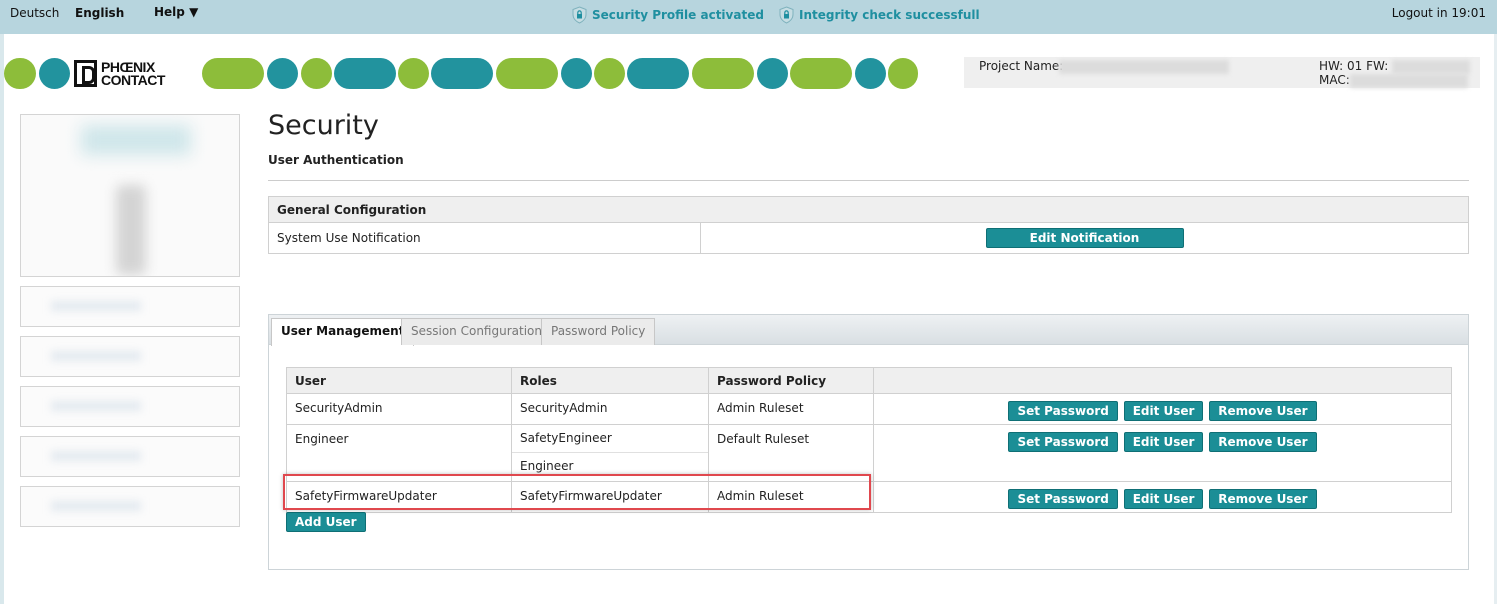 The height and width of the screenshot is (604, 1497). I want to click on roles-cell: SafetyEngineer Engineer, so click(610, 453).